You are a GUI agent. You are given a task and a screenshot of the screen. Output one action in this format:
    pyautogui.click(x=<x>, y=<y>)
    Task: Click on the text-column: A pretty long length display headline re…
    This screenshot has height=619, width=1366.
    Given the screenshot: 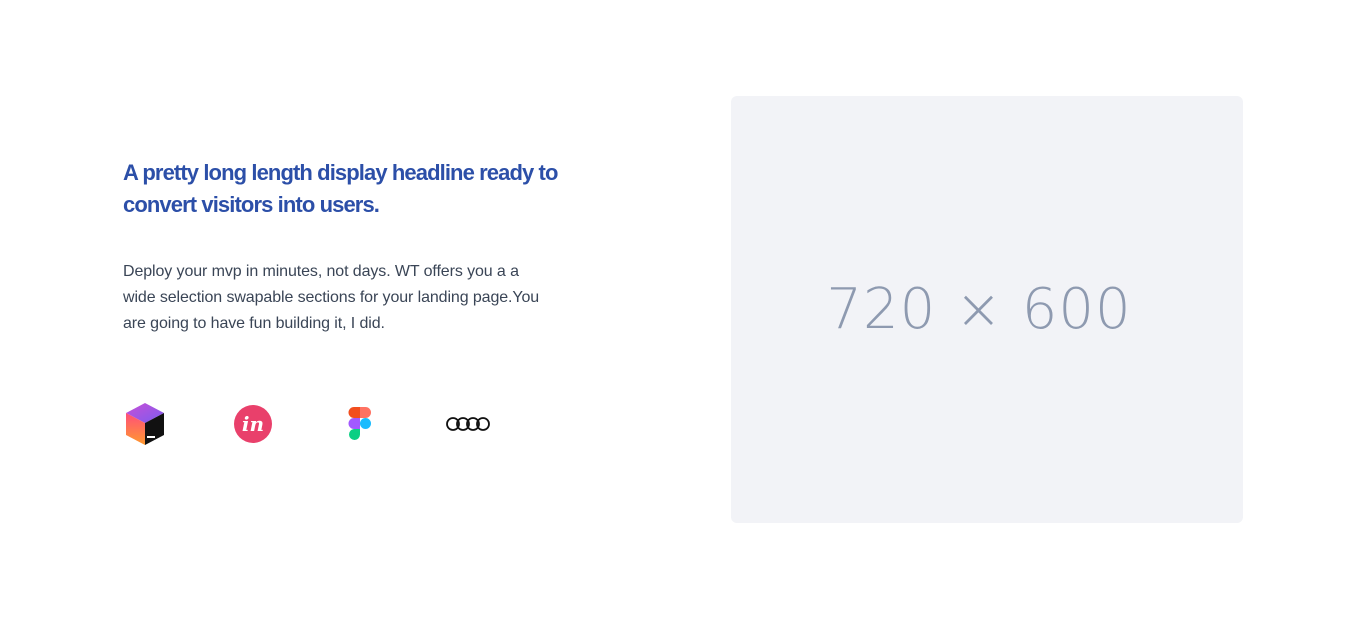 What is the action you would take?
    pyautogui.click(x=343, y=247)
    